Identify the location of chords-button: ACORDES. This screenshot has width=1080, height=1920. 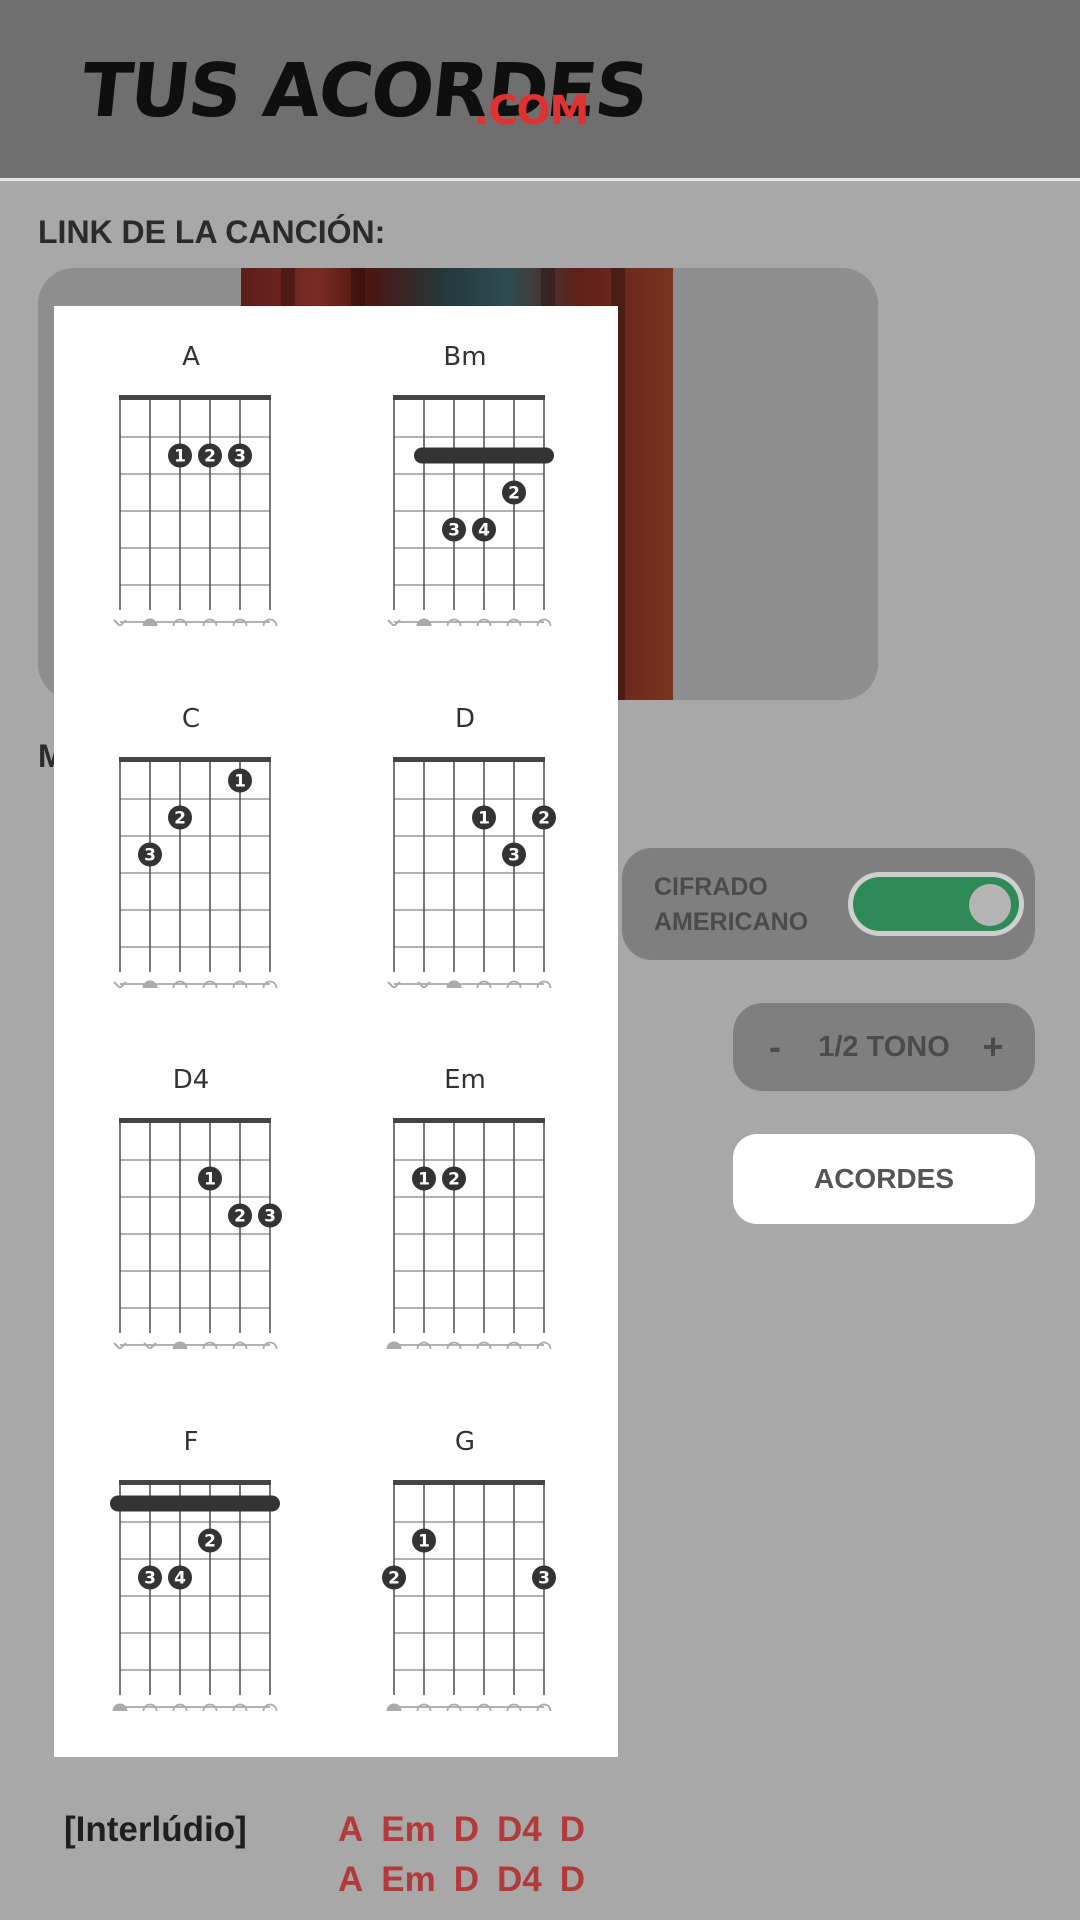
(884, 1179).